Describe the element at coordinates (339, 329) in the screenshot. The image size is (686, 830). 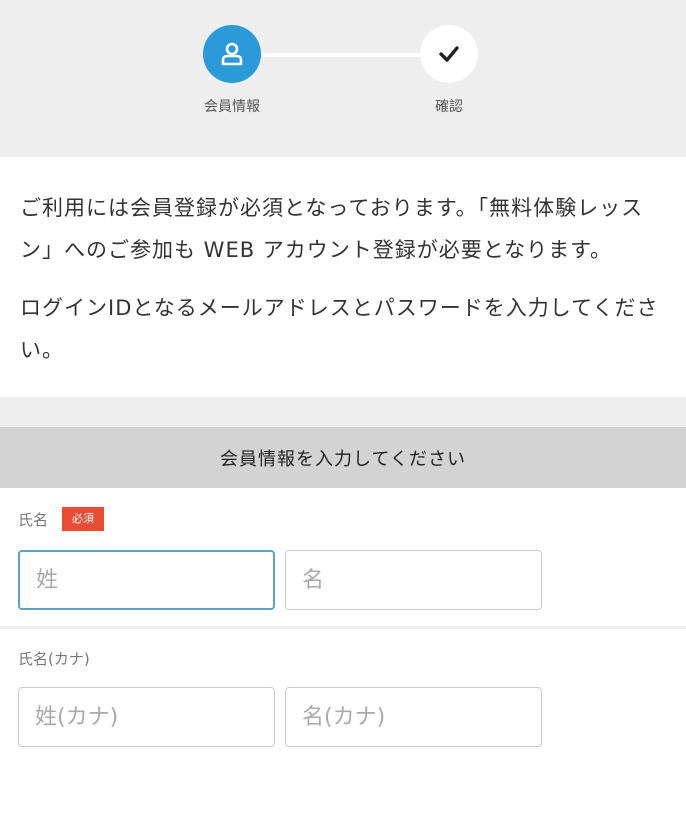
I see `intro-paragraph-login: ログインIDとなるメールアドレスとパスワードを入力してください。` at that location.